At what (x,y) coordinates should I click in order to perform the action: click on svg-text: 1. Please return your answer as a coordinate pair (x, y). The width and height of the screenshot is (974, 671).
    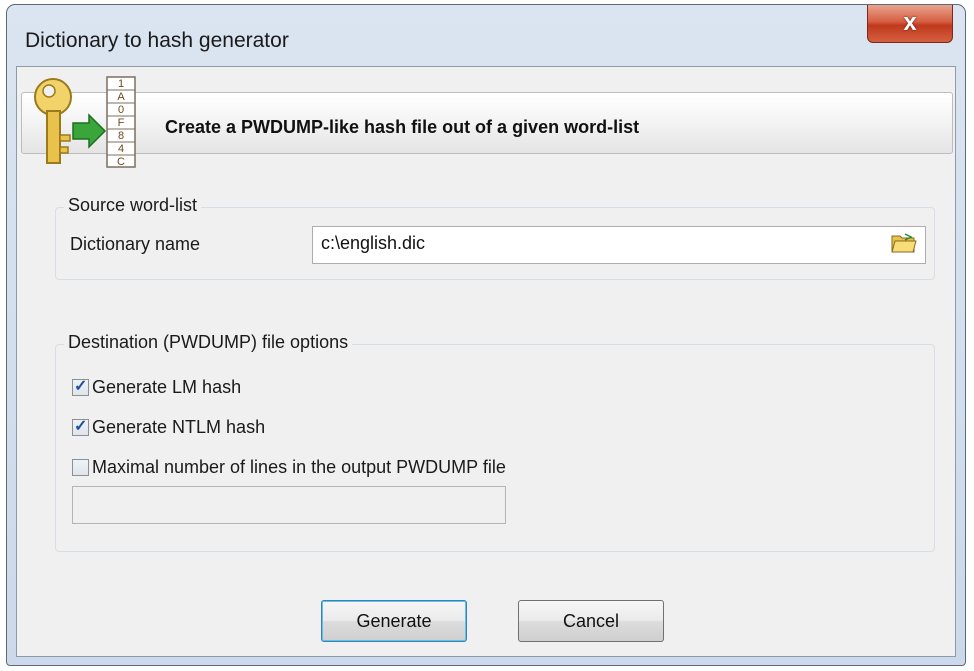
    Looking at the image, I should click on (121, 84).